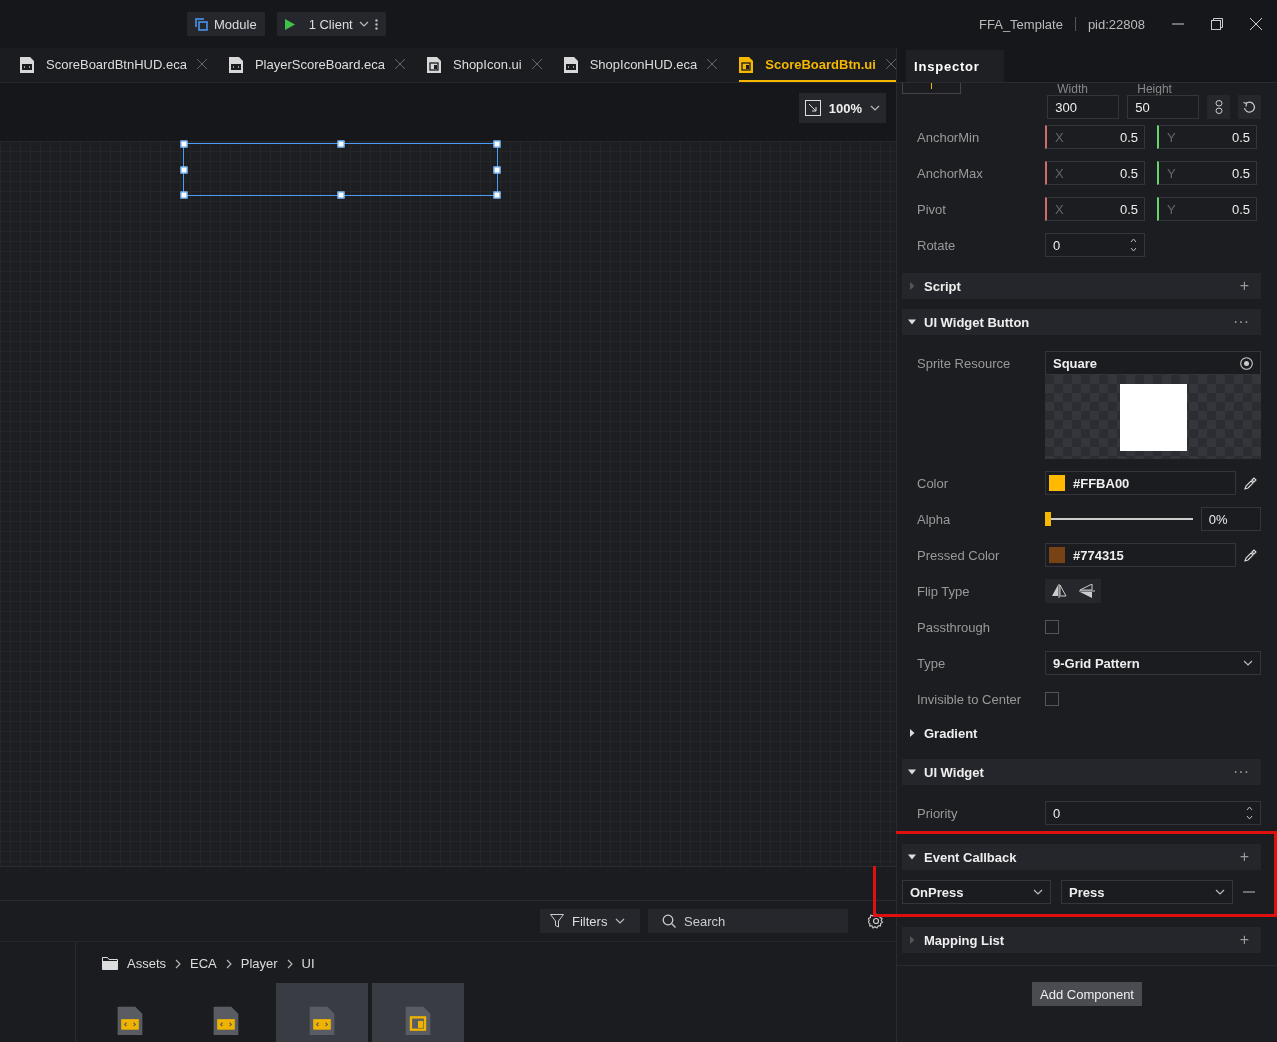 The image size is (1277, 1042). Describe the element at coordinates (950, 173) in the screenshot. I see `property-label: AnchorMax` at that location.